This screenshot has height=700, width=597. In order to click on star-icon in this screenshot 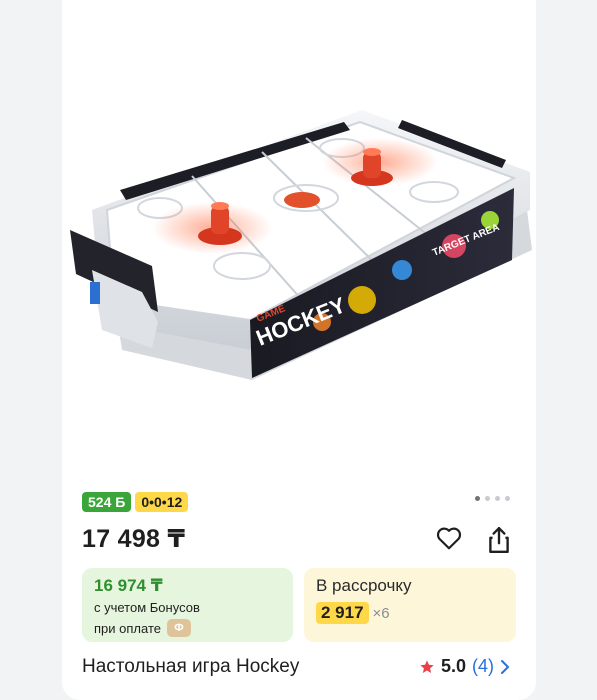, I will do `click(427, 666)`.